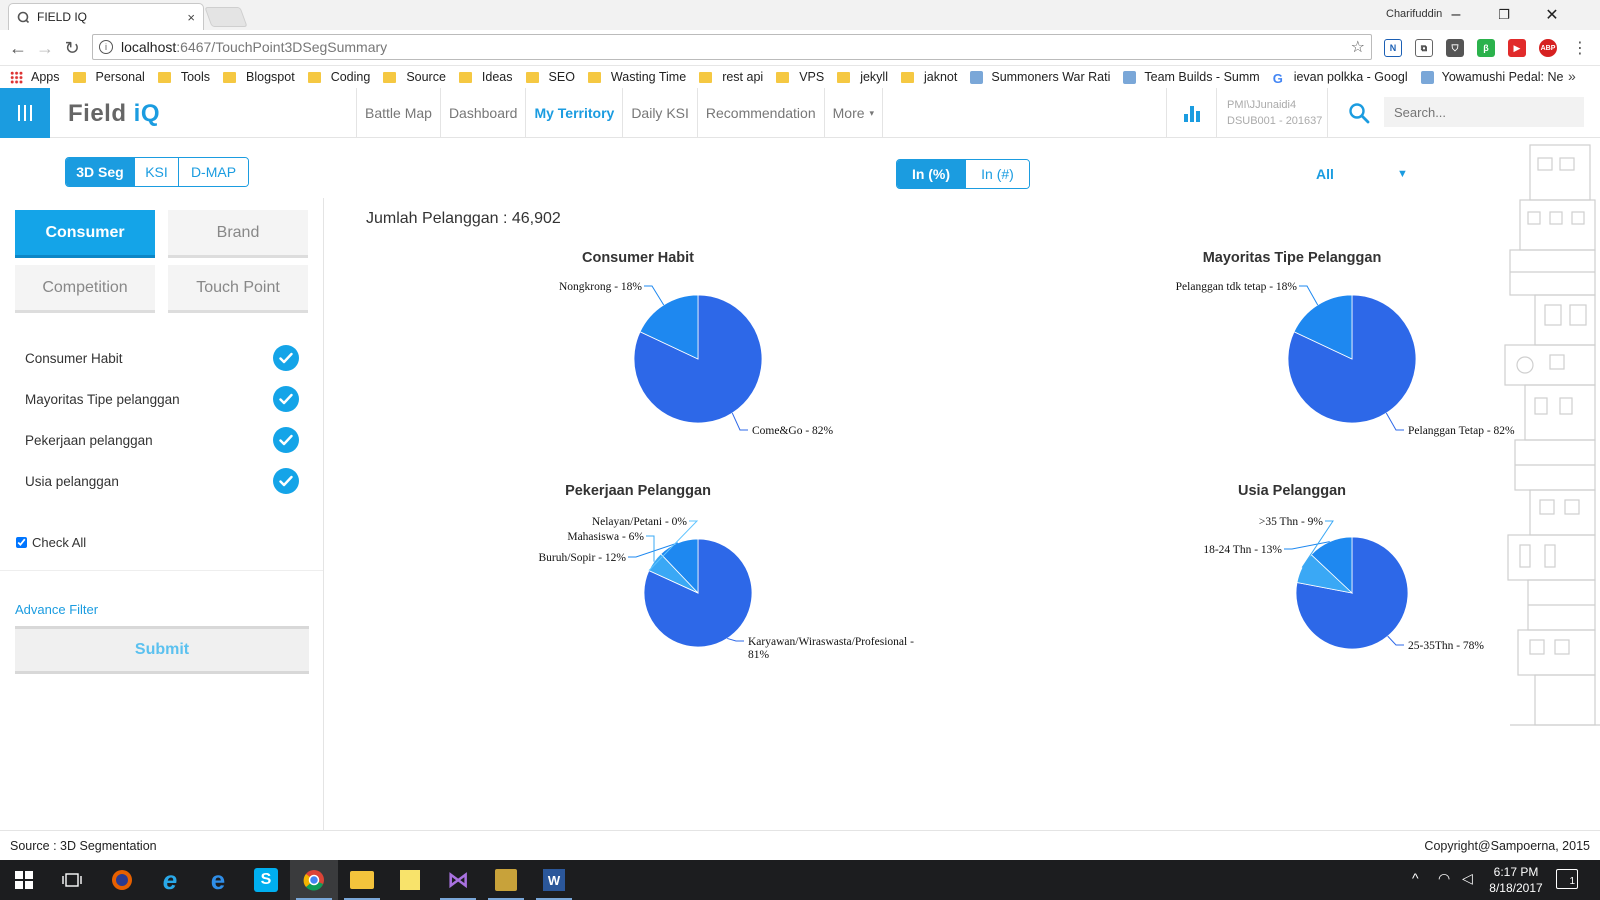 The image size is (1600, 900). What do you see at coordinates (793, 431) in the screenshot?
I see `pie-slice-label: Come&Go - 82%` at bounding box center [793, 431].